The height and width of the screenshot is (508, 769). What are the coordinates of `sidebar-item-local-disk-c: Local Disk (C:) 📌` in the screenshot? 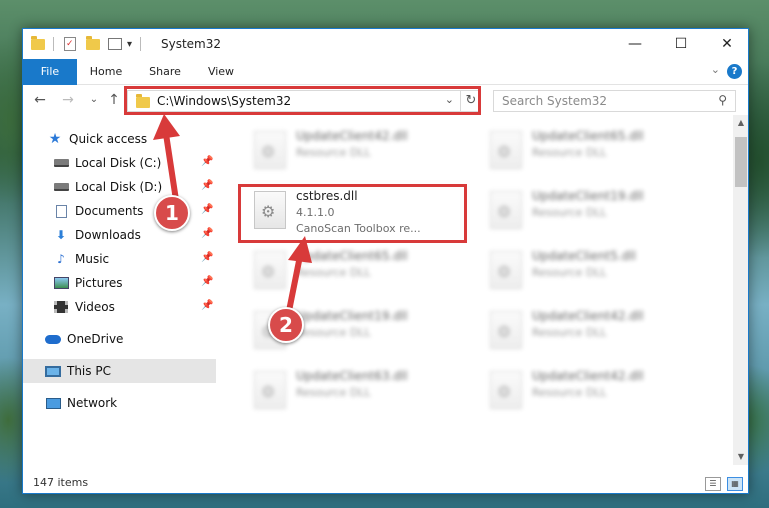 It's located at (119, 163).